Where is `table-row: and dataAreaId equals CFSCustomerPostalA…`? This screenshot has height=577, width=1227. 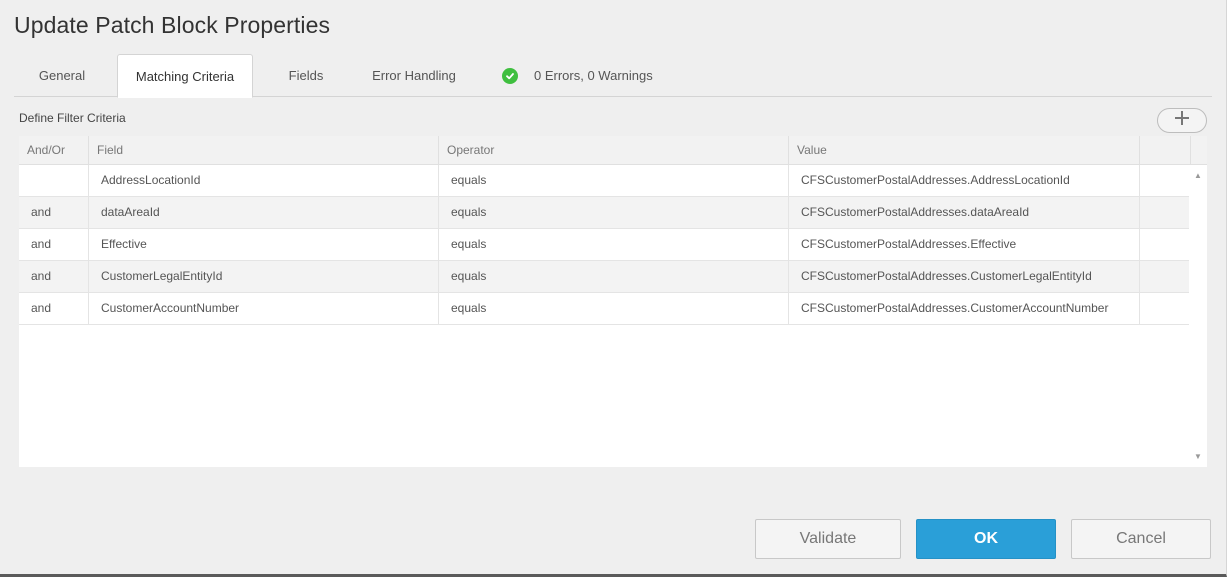
table-row: and dataAreaId equals CFSCustomerPostalA… is located at coordinates (604, 213).